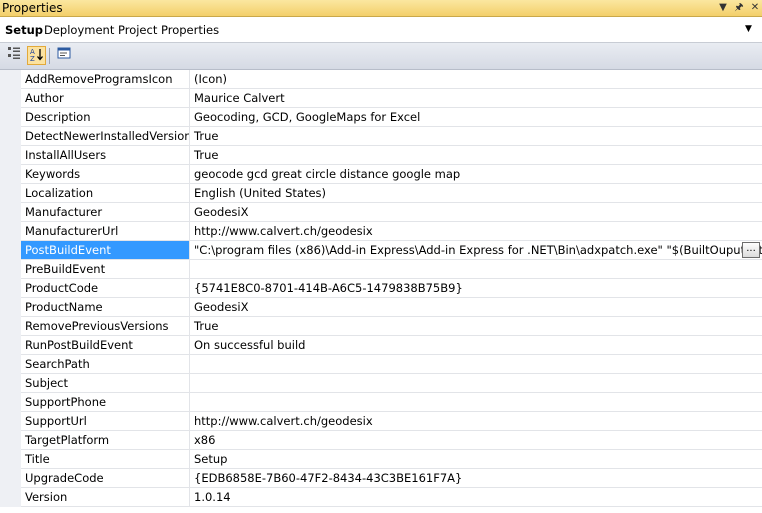 This screenshot has height=513, width=762. Describe the element at coordinates (105, 345) in the screenshot. I see `property-name: RunPostBuildEvent` at that location.